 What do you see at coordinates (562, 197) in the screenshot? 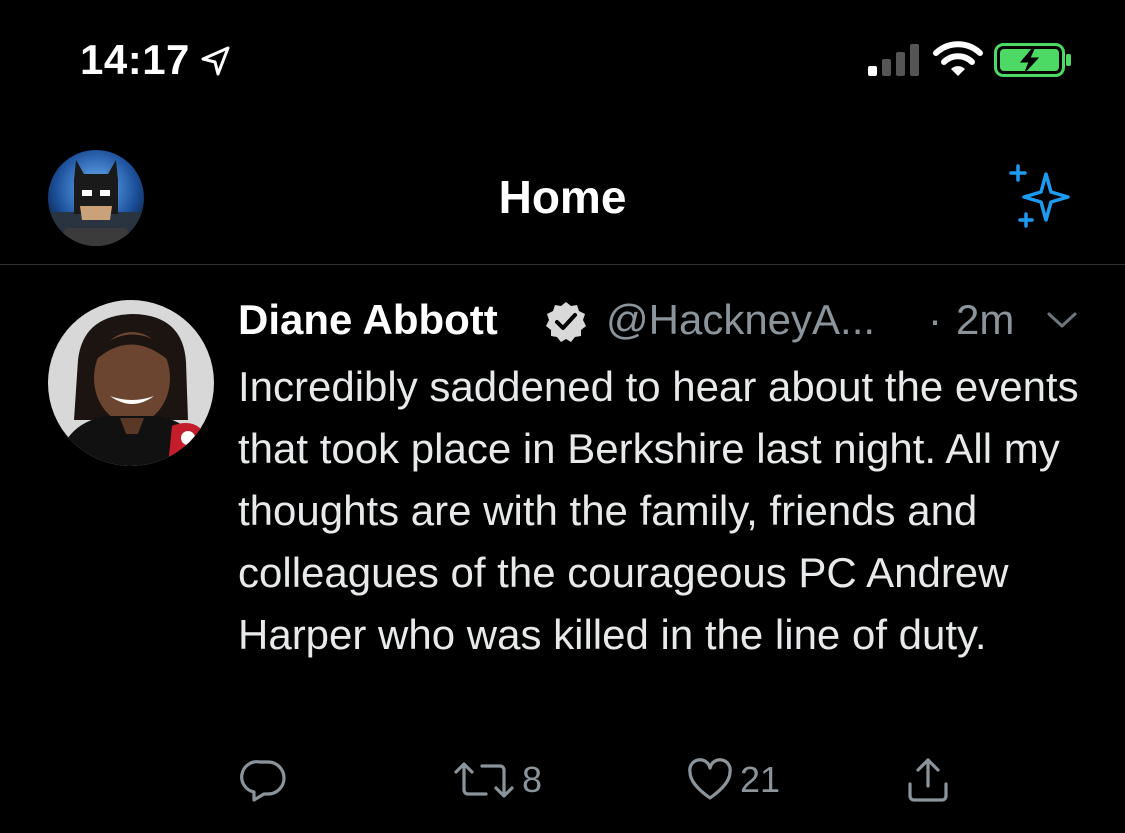
I see `page-title: Home` at bounding box center [562, 197].